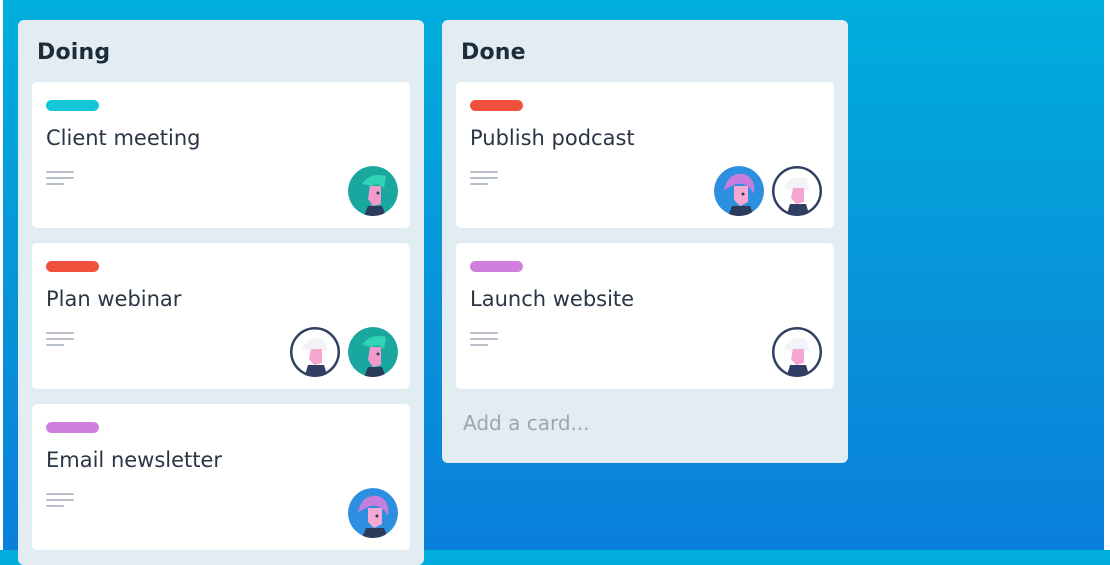  I want to click on card-email-newsletter: Email newsletter, so click(221, 477).